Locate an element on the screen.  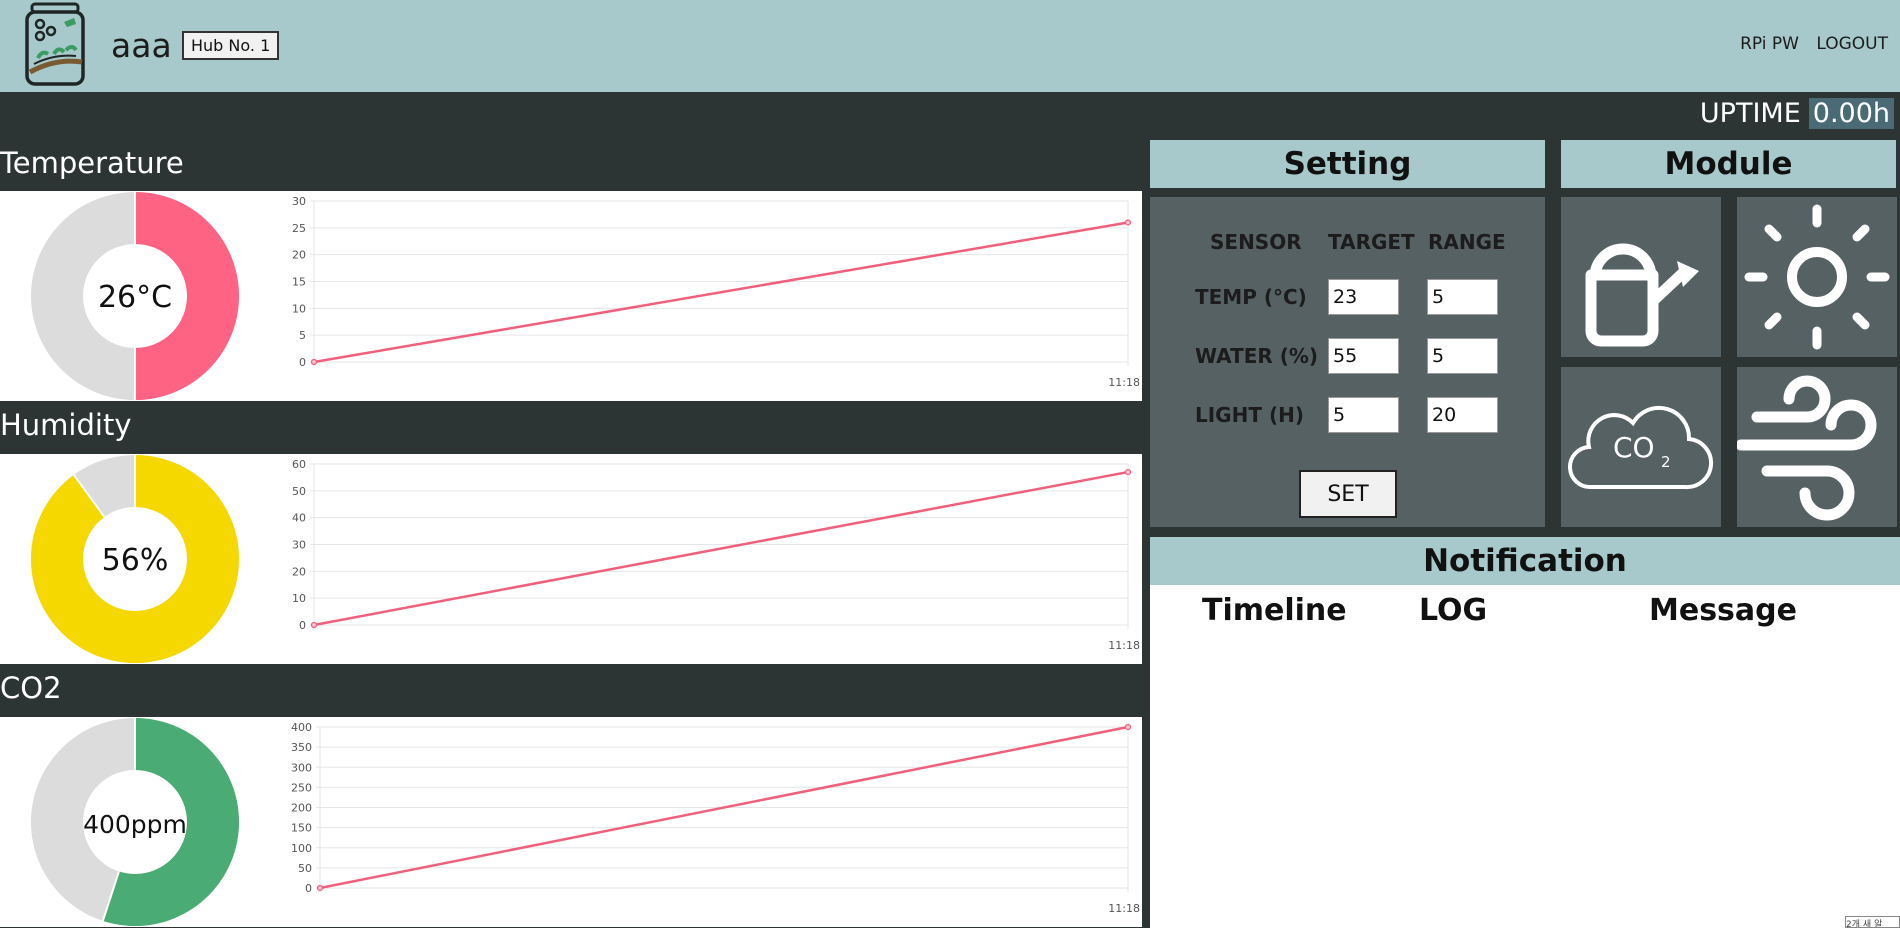
co2-module-button: CO 2 is located at coordinates (1641, 447).